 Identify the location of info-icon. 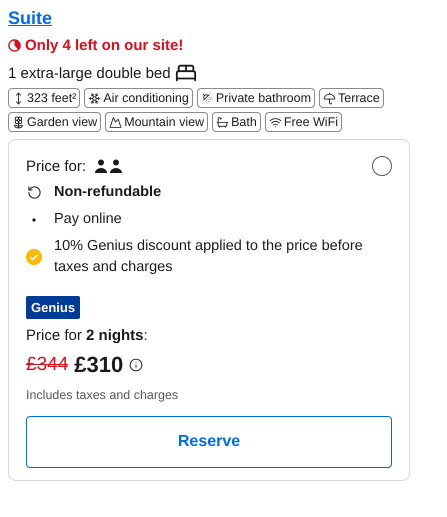
(136, 365).